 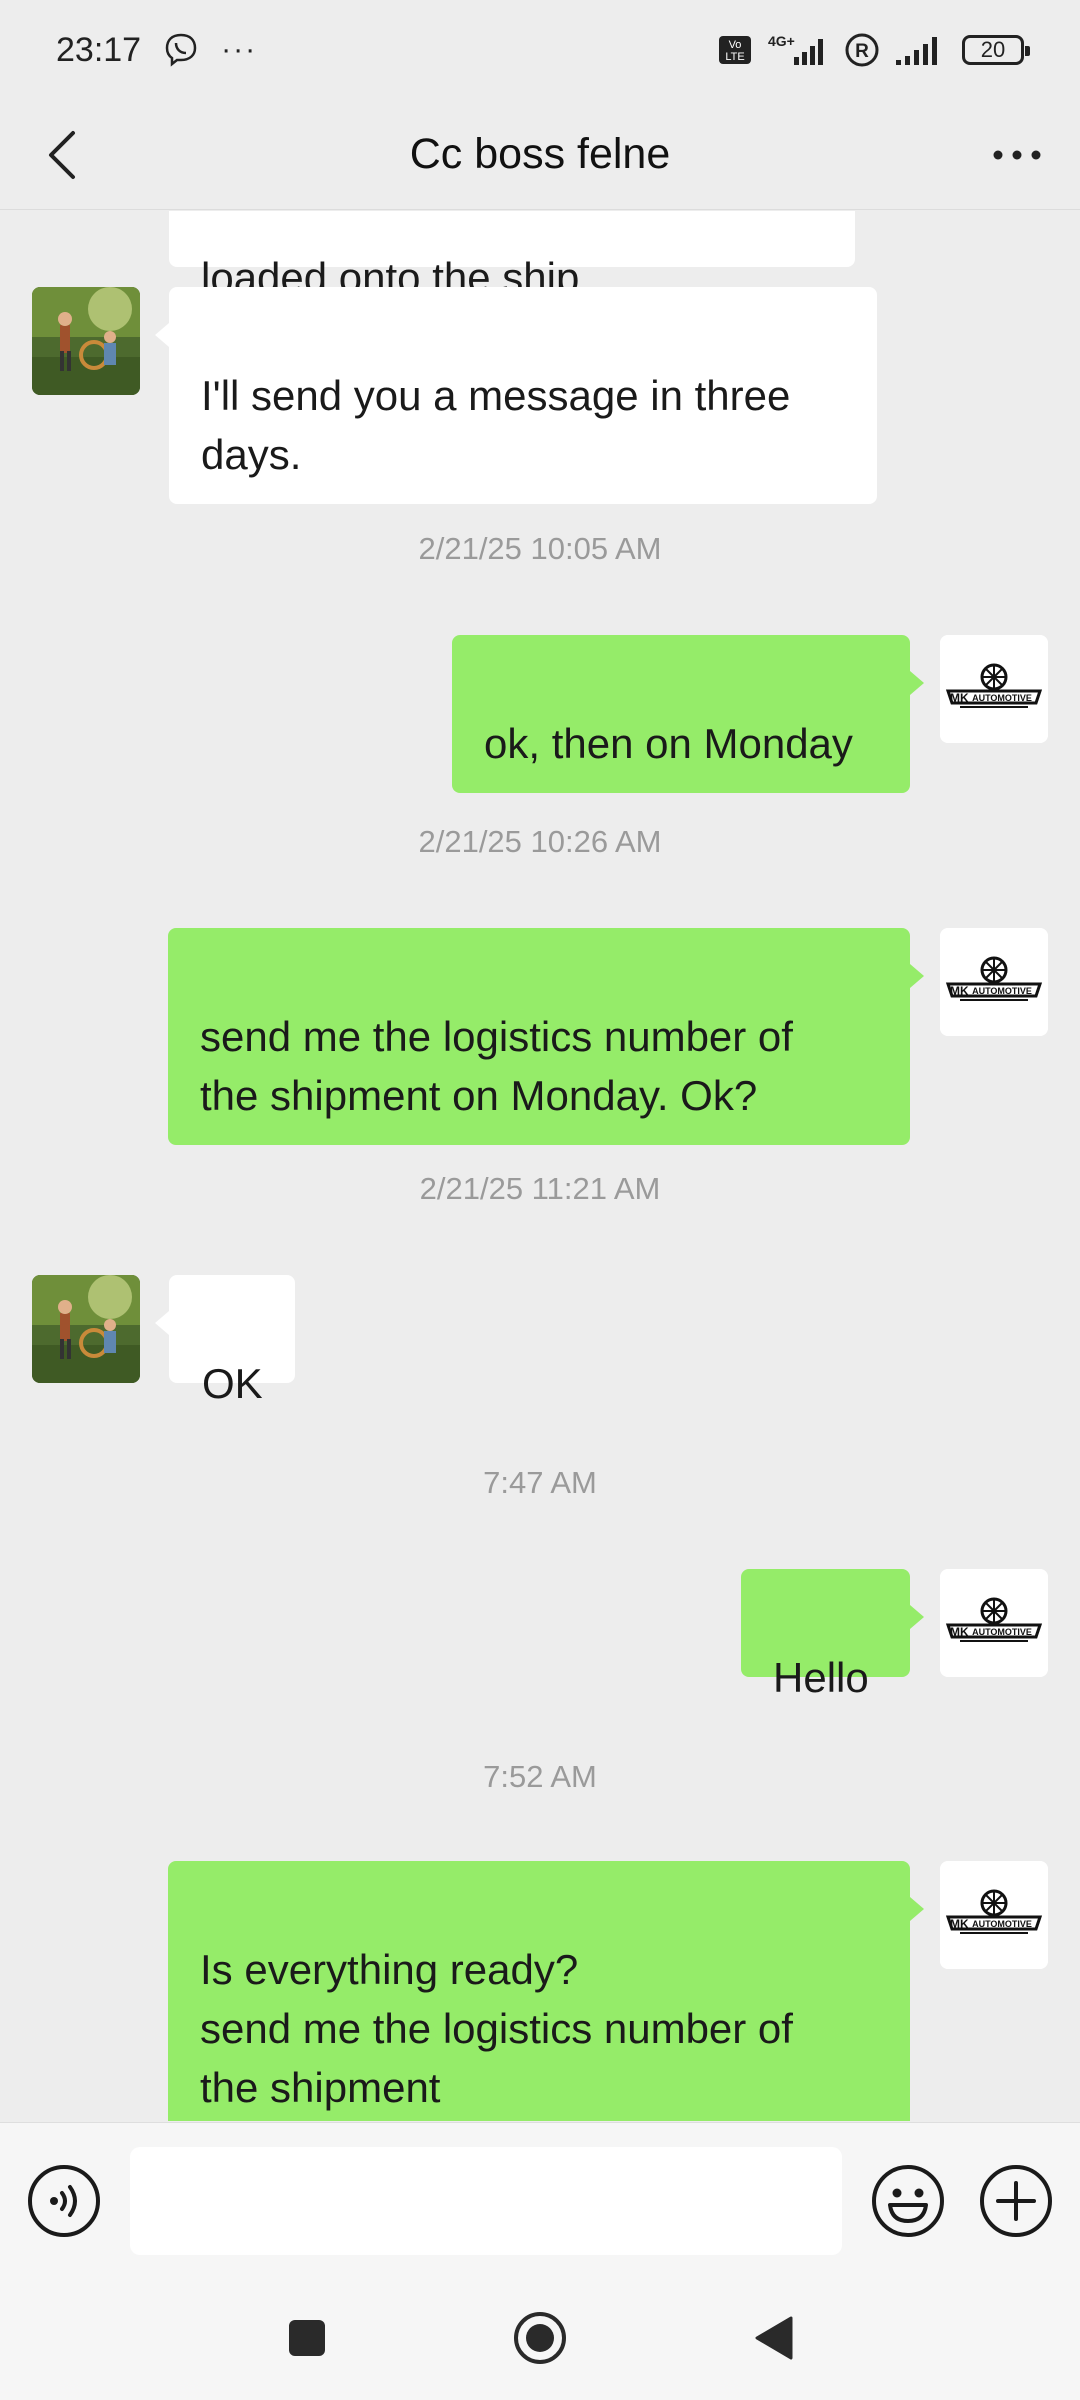 I want to click on message-text: Hello, so click(x=821, y=1677).